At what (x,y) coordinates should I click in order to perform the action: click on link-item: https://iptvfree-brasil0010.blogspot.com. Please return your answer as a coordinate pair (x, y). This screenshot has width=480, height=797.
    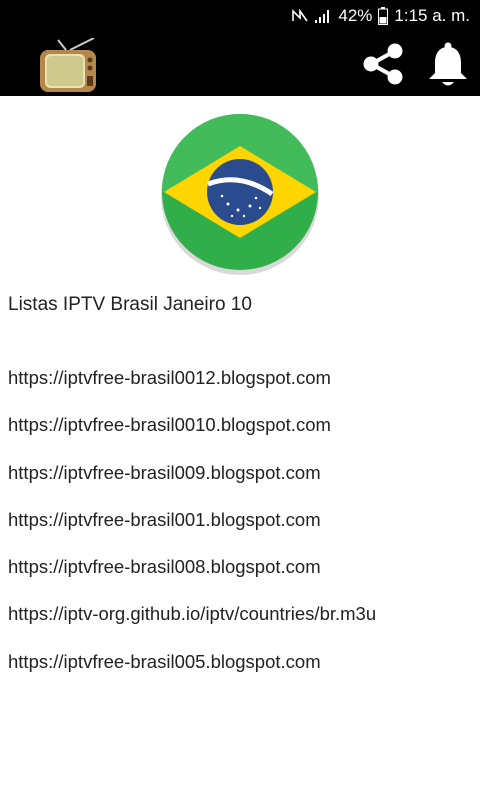
    Looking at the image, I should click on (192, 437).